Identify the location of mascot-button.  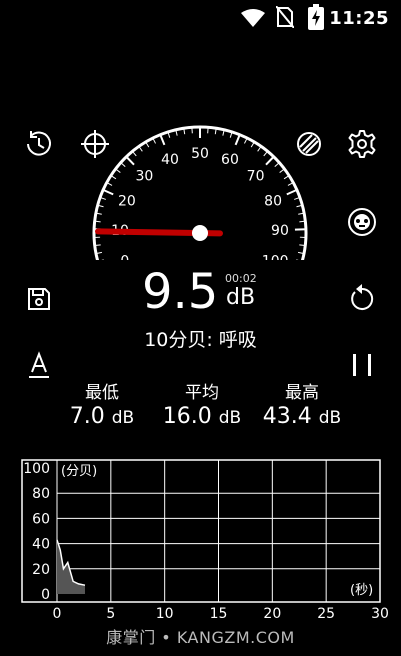
(362, 222).